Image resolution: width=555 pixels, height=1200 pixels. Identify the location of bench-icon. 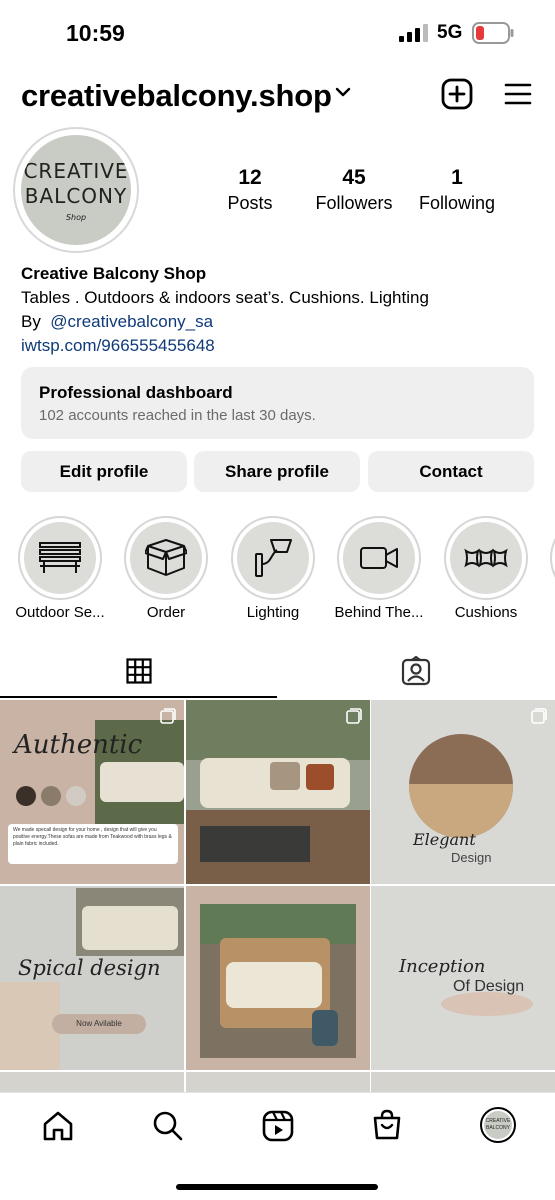
(60, 557).